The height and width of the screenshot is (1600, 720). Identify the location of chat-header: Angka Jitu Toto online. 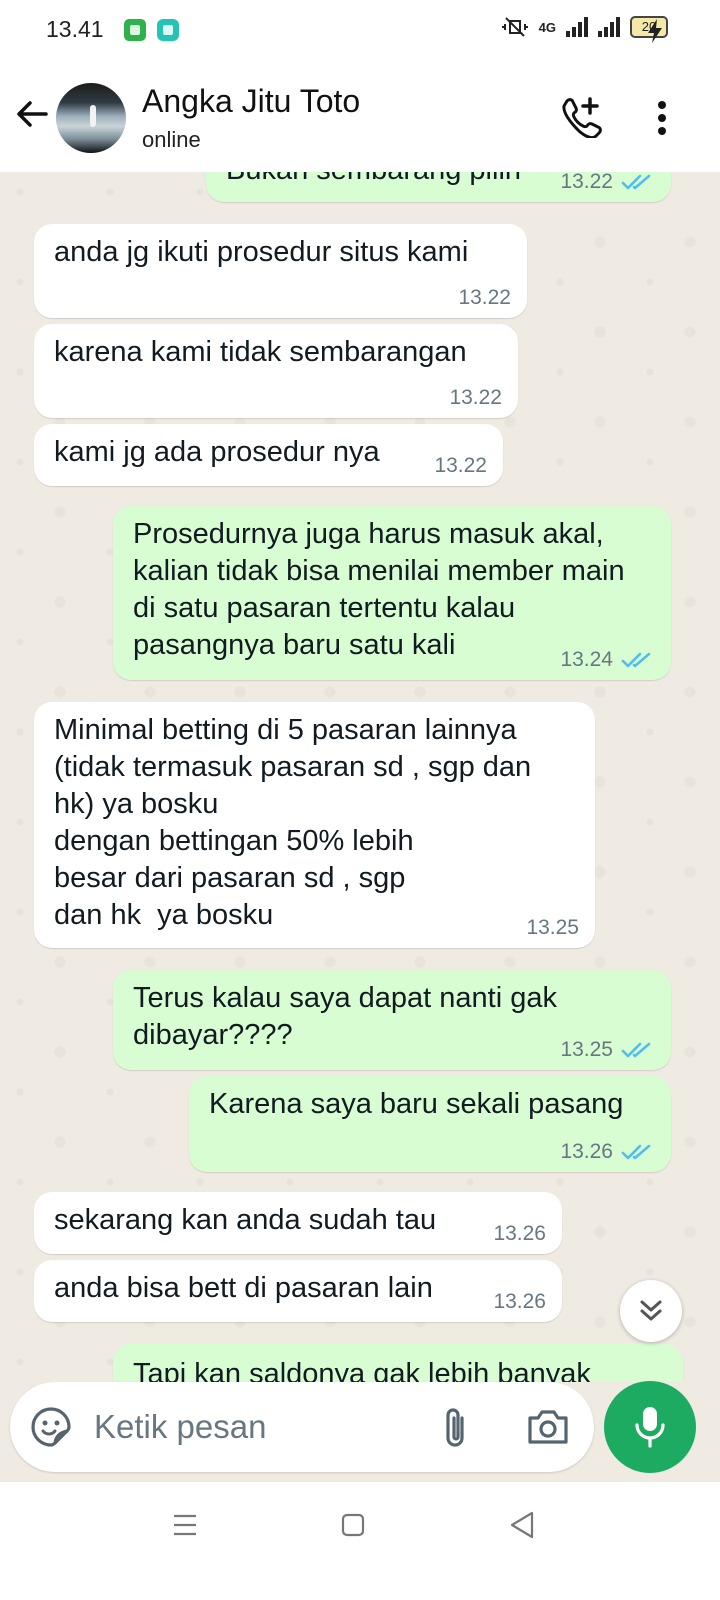
(360, 118).